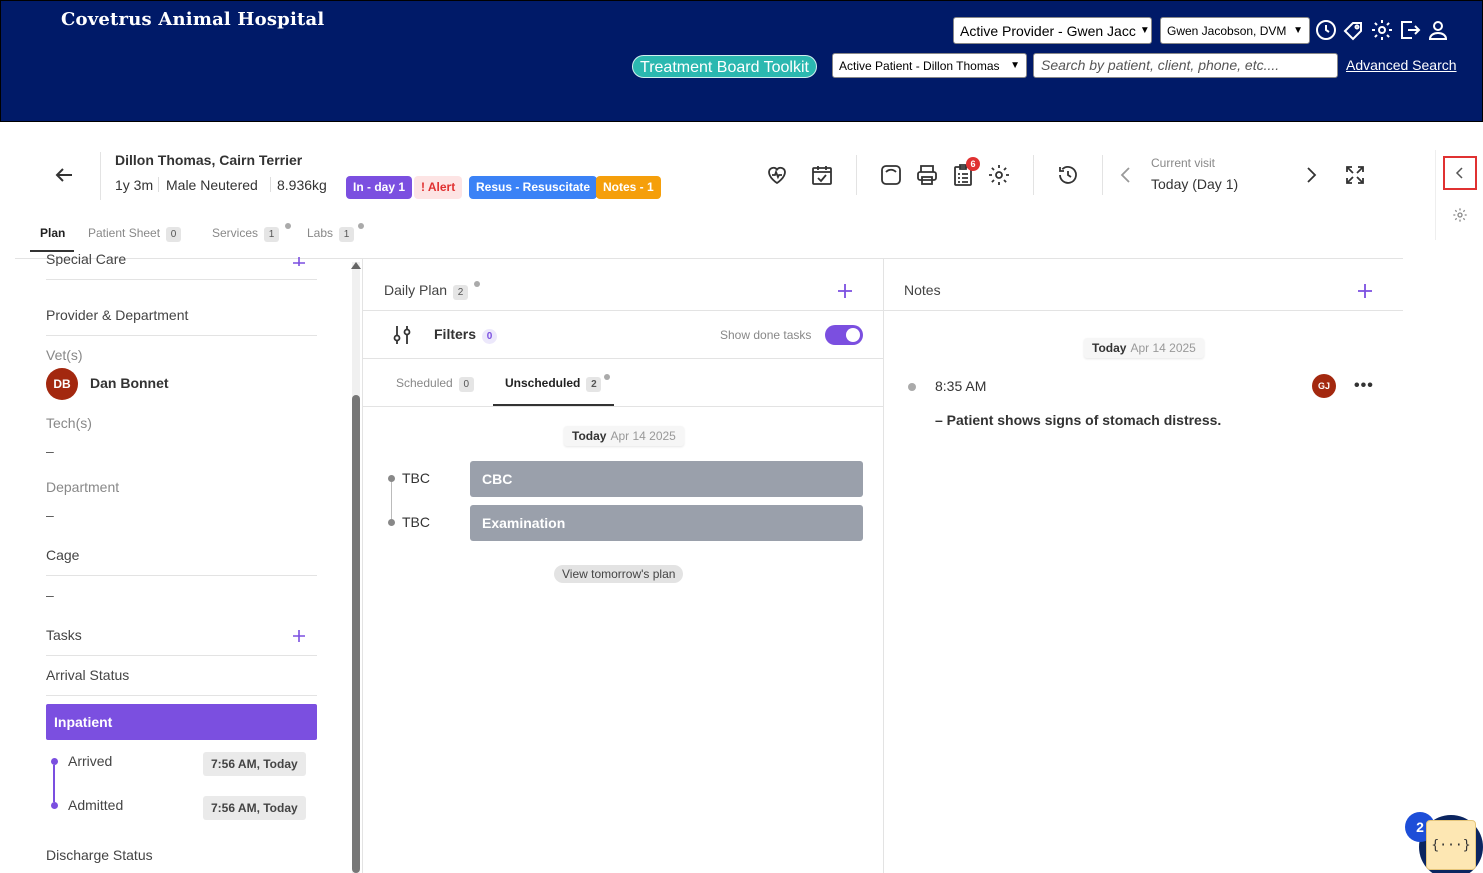 The image size is (1483, 873). What do you see at coordinates (379, 187) in the screenshot?
I see `in-day-badge: In - day 1` at bounding box center [379, 187].